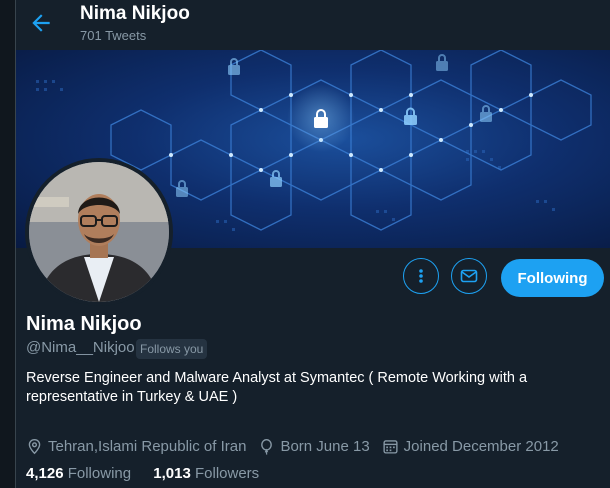 The width and height of the screenshot is (610, 488). Describe the element at coordinates (135, 13) in the screenshot. I see `header-title: Nima Nikjoo` at that location.